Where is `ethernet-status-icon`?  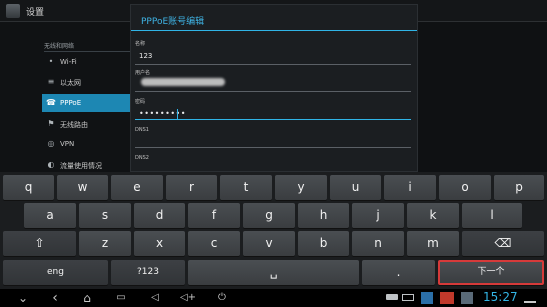 ethernet-status-icon is located at coordinates (530, 298).